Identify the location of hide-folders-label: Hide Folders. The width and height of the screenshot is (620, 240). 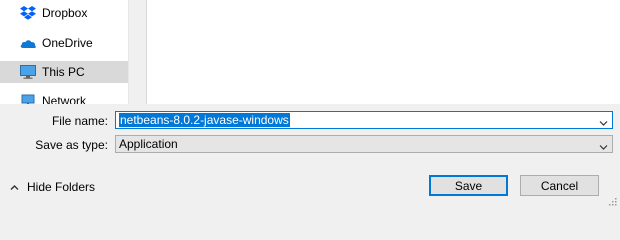
(61, 187).